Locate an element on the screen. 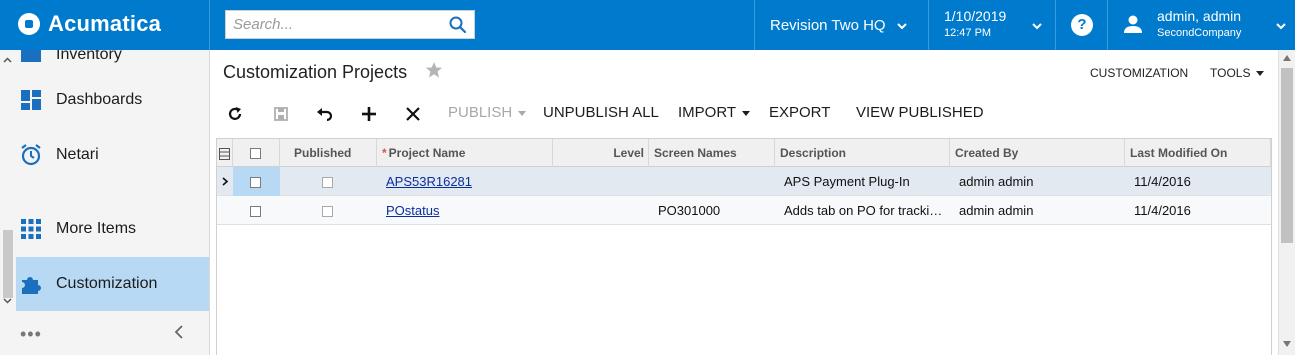 The height and width of the screenshot is (355, 1295). column-header-created-by: Created By is located at coordinates (1037, 153).